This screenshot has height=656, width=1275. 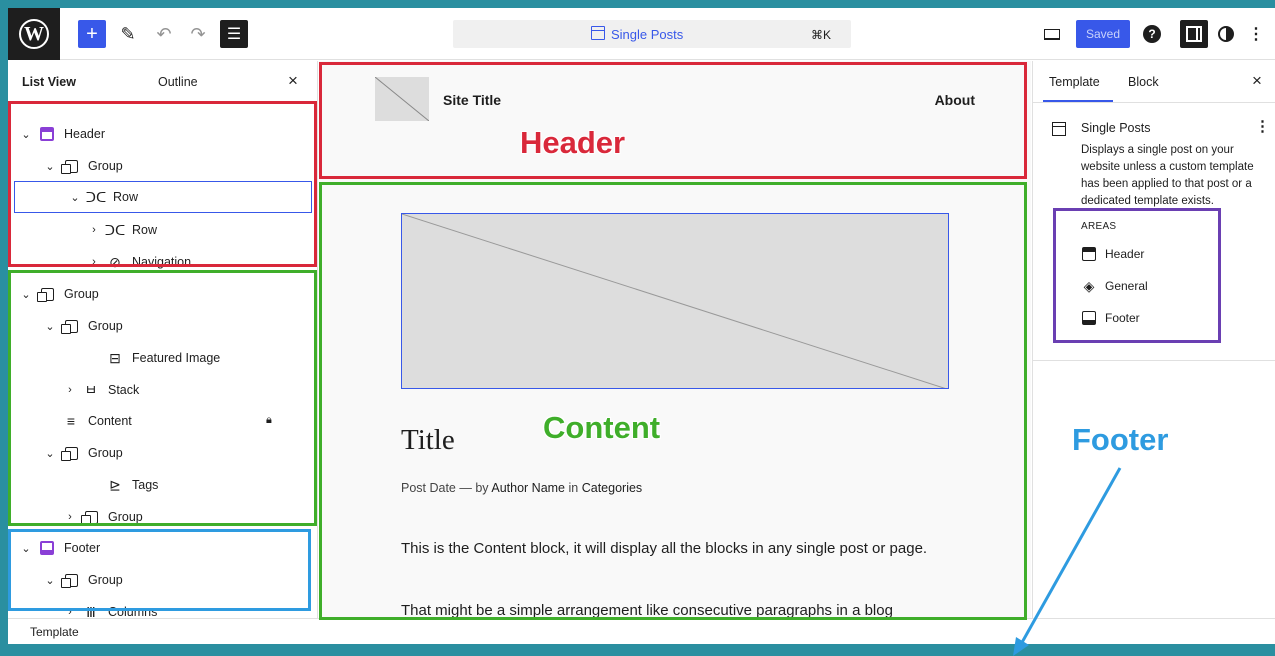 What do you see at coordinates (472, 100) in the screenshot?
I see `site-title: Site Title` at bounding box center [472, 100].